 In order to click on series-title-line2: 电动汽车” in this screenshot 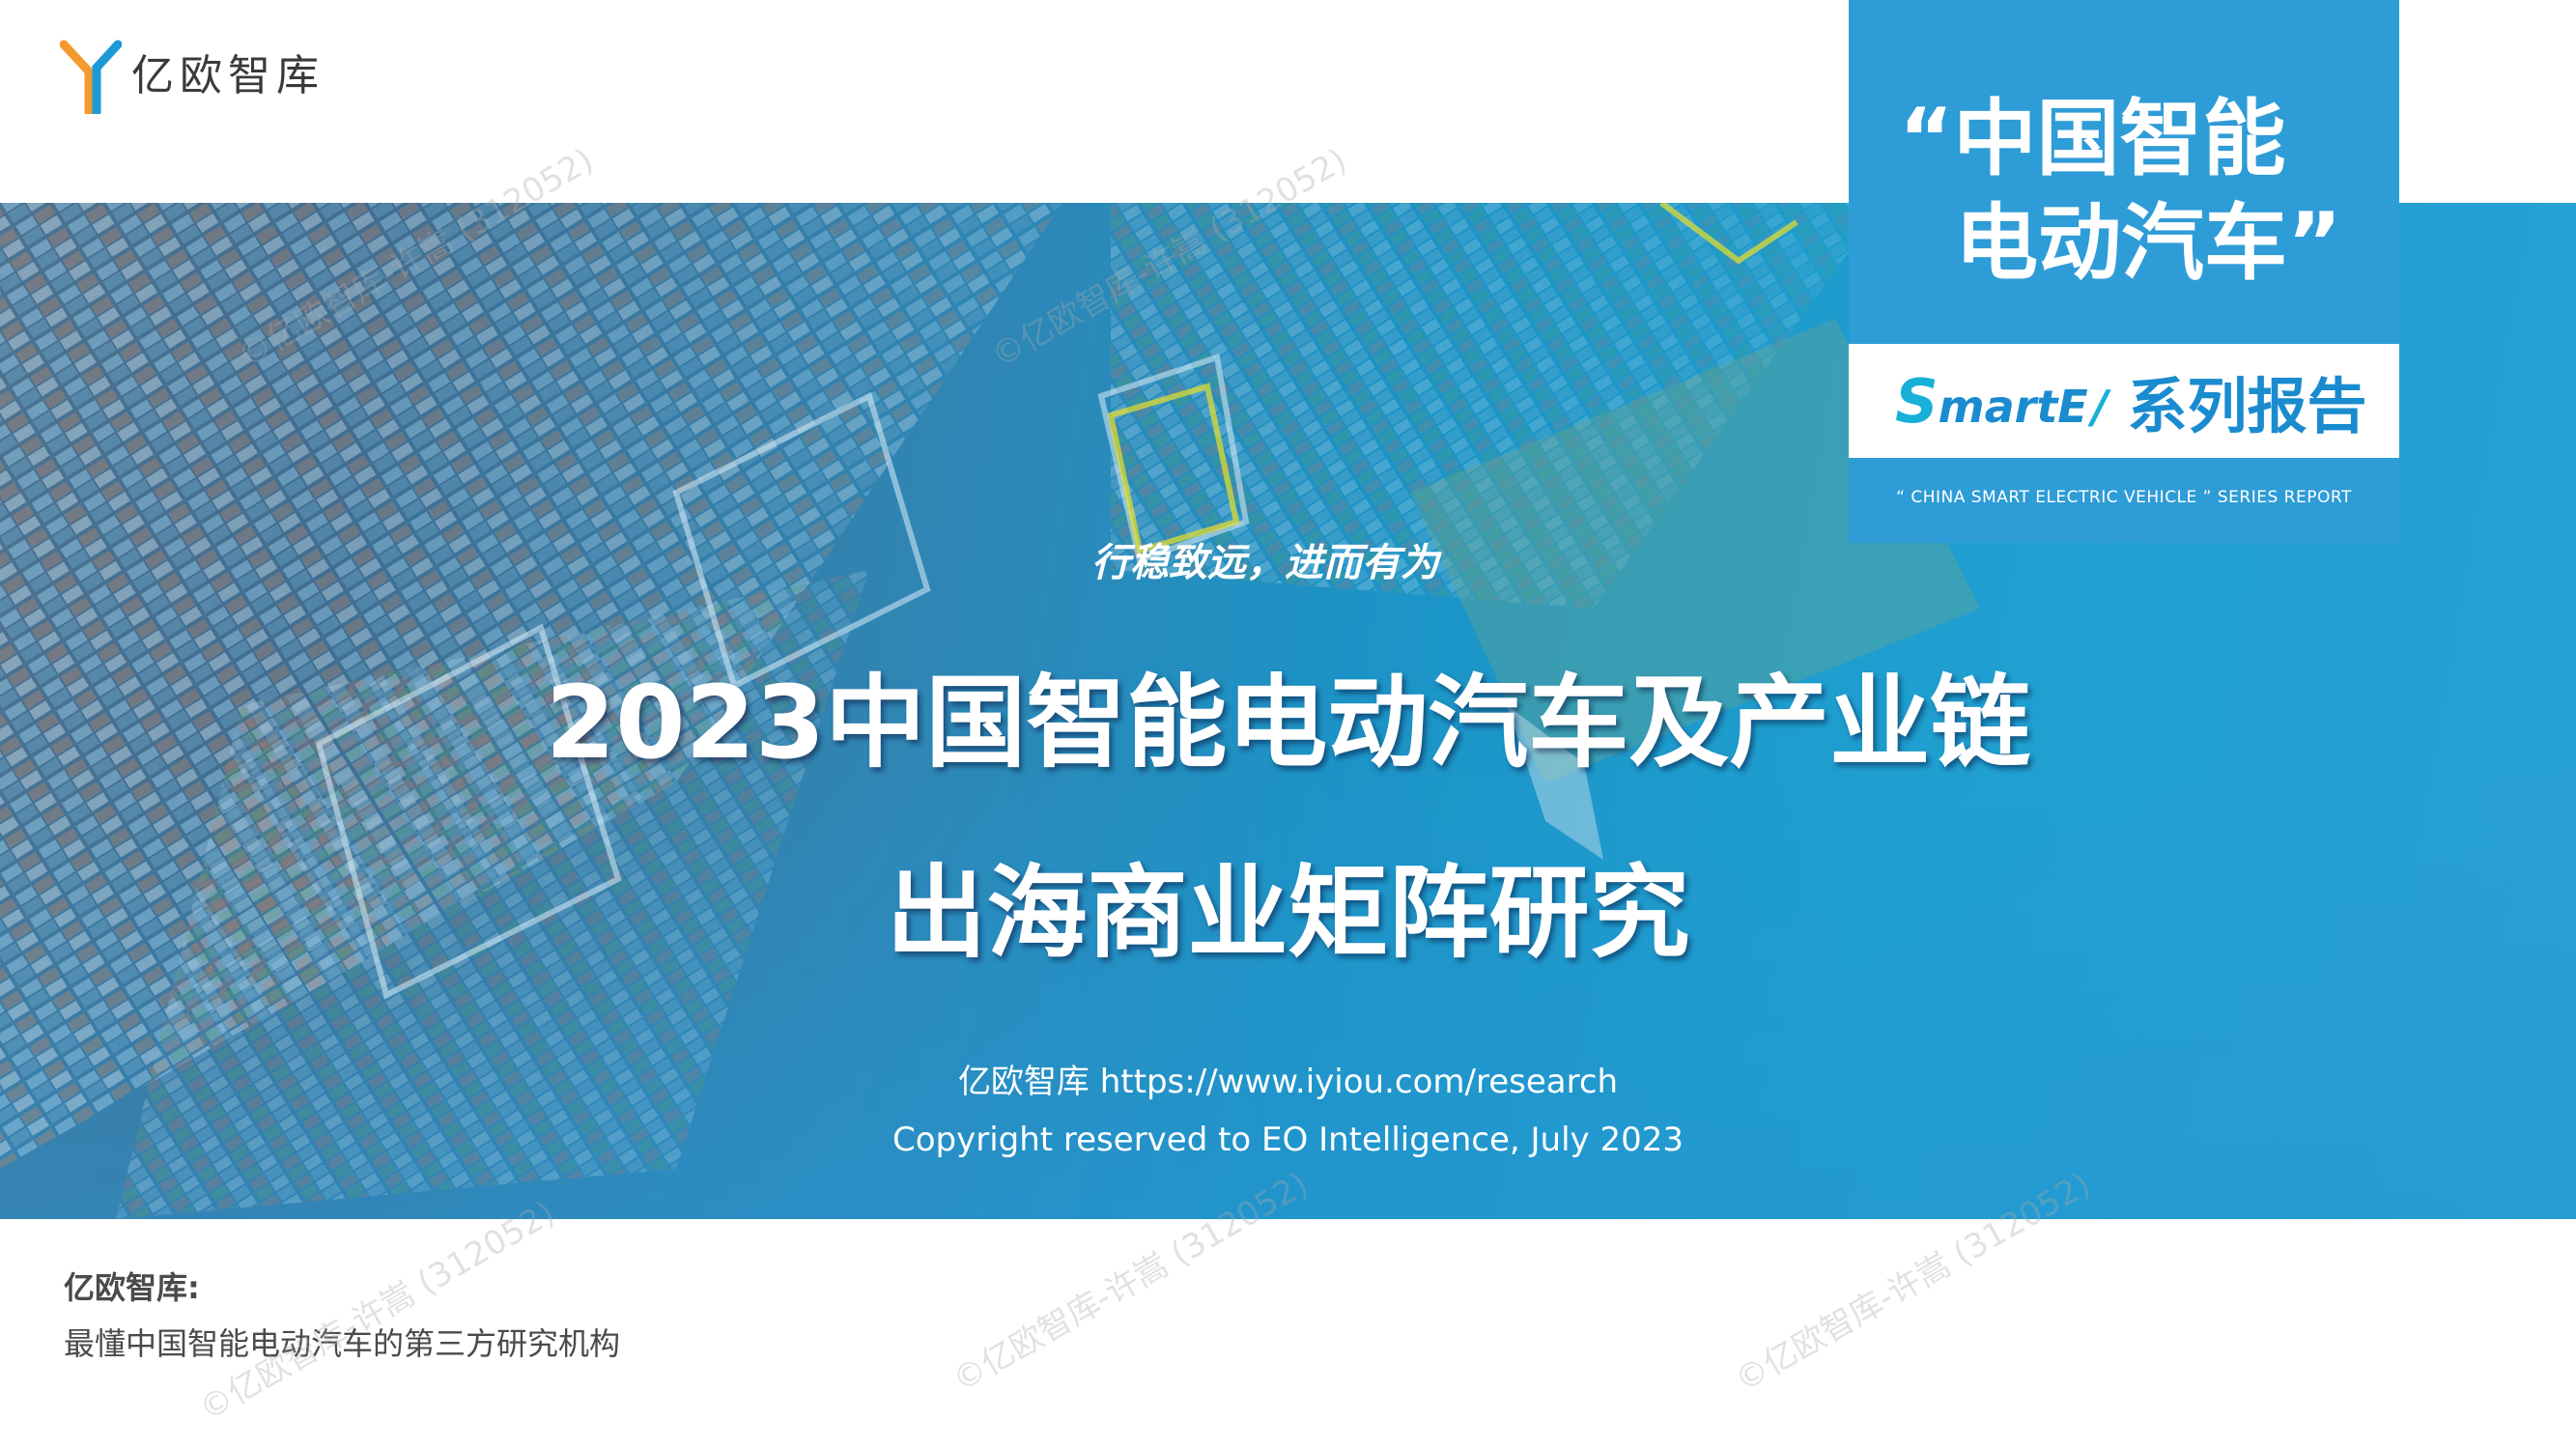, I will do `click(2148, 243)`.